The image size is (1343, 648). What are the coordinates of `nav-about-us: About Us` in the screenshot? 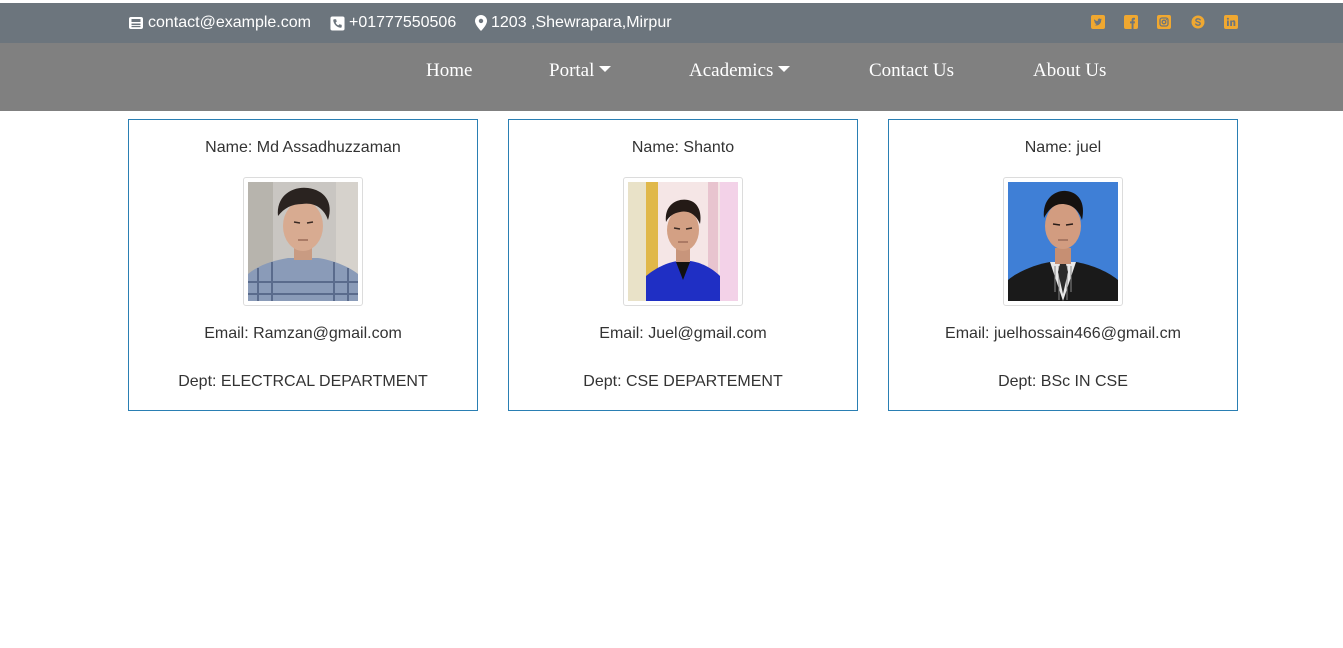 It's located at (1069, 71).